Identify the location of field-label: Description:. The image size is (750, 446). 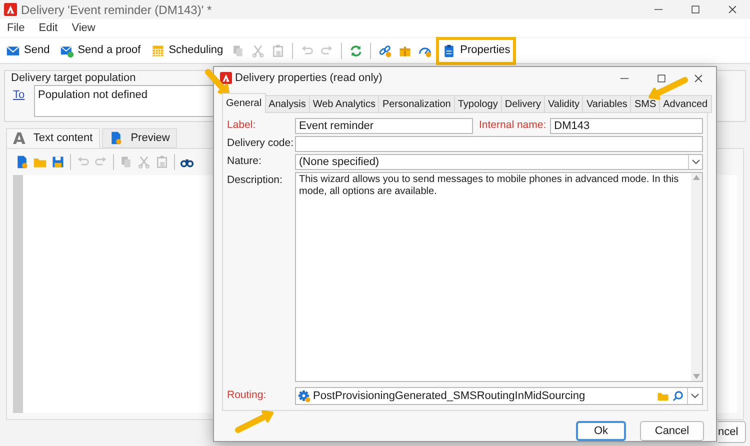
(255, 180).